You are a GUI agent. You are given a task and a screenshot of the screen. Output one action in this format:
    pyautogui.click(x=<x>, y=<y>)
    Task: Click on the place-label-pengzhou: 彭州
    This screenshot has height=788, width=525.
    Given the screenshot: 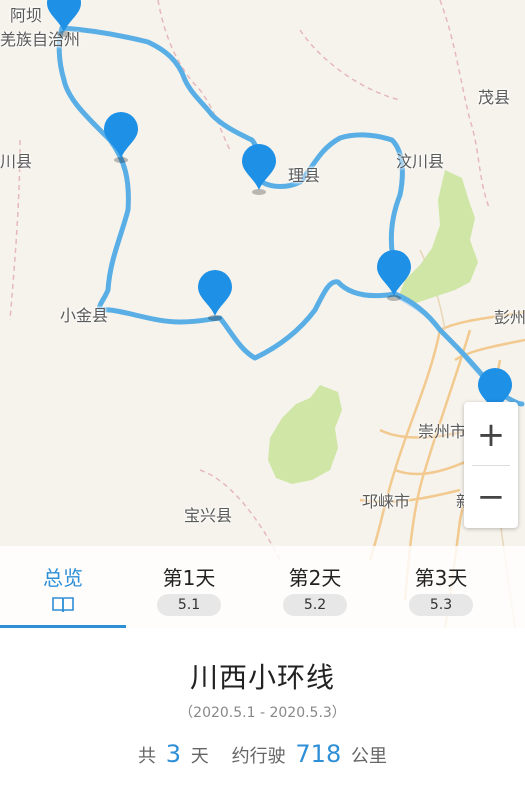 What is the action you would take?
    pyautogui.click(x=509, y=317)
    